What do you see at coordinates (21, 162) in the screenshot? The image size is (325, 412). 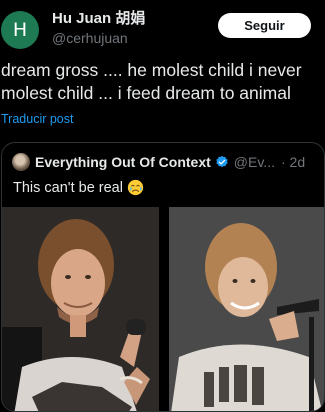 I see `quoted-author-avatar` at bounding box center [21, 162].